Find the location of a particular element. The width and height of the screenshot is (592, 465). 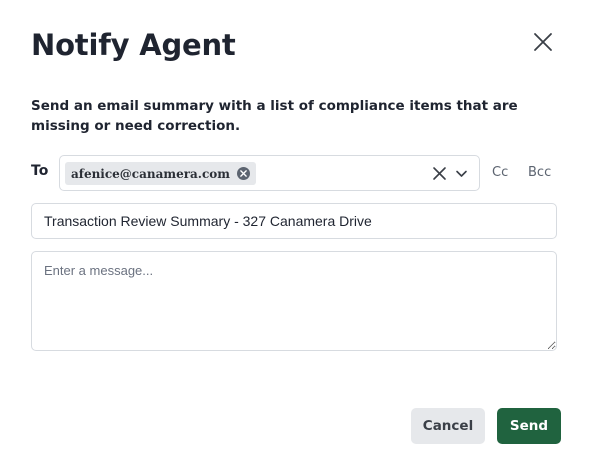

subject-input is located at coordinates (294, 221).